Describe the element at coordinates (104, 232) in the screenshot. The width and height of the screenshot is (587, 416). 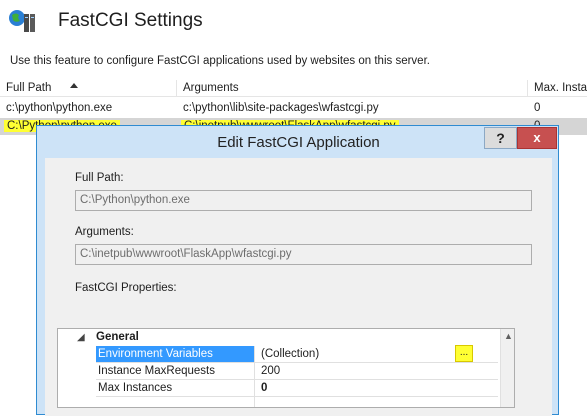
I see `arguments-label: Arguments:` at that location.